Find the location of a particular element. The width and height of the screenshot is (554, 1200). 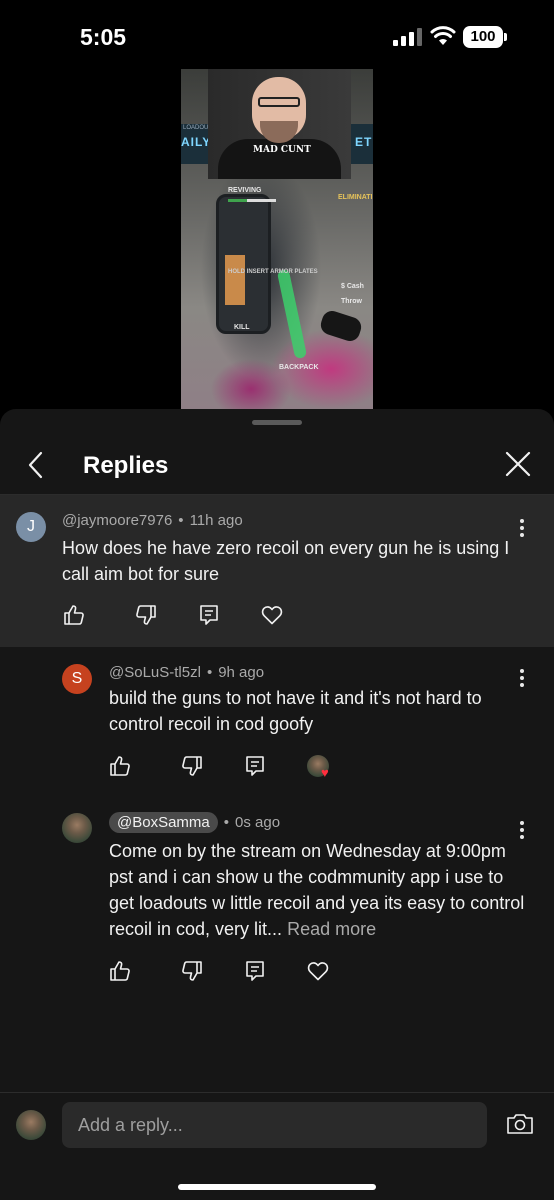

divider is located at coordinates (277, 1092).